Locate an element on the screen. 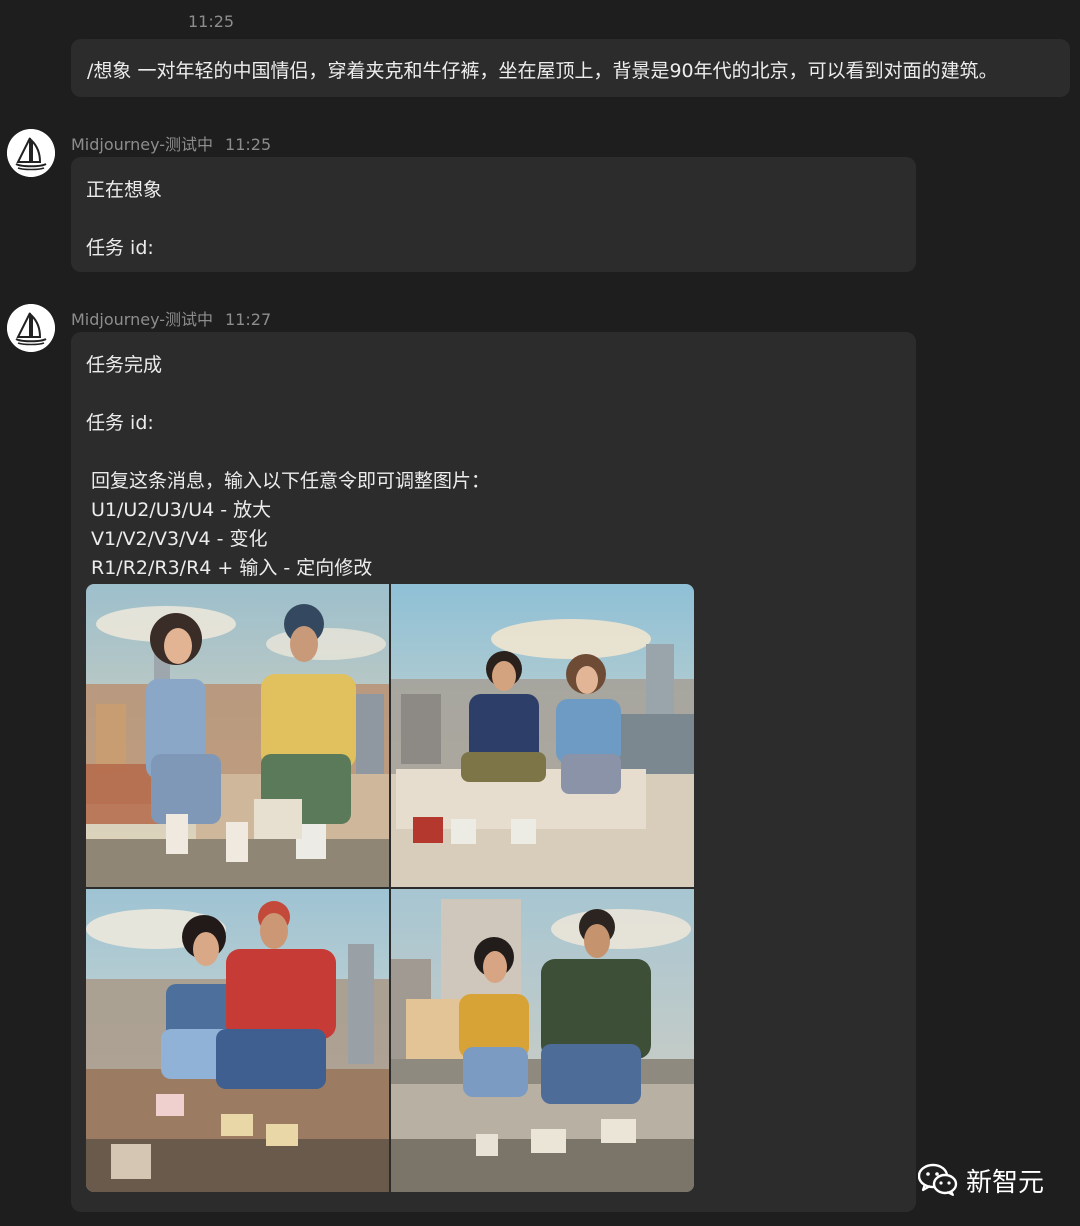  command-remix: R1/R2/R3/R4 + 输入 - 定向修改 is located at coordinates (232, 568).